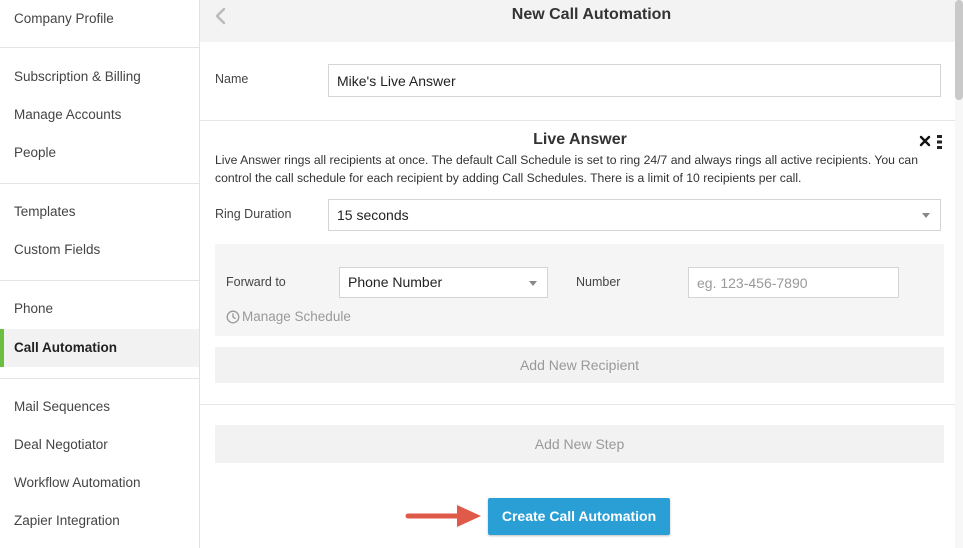  What do you see at coordinates (99, 521) in the screenshot?
I see `sidebar-item-zapier-integration: Zapier Integration` at bounding box center [99, 521].